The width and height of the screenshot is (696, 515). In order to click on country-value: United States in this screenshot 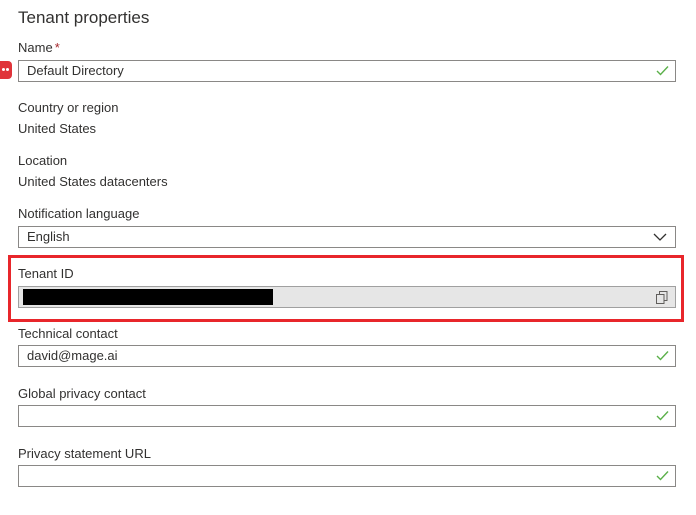, I will do `click(57, 128)`.